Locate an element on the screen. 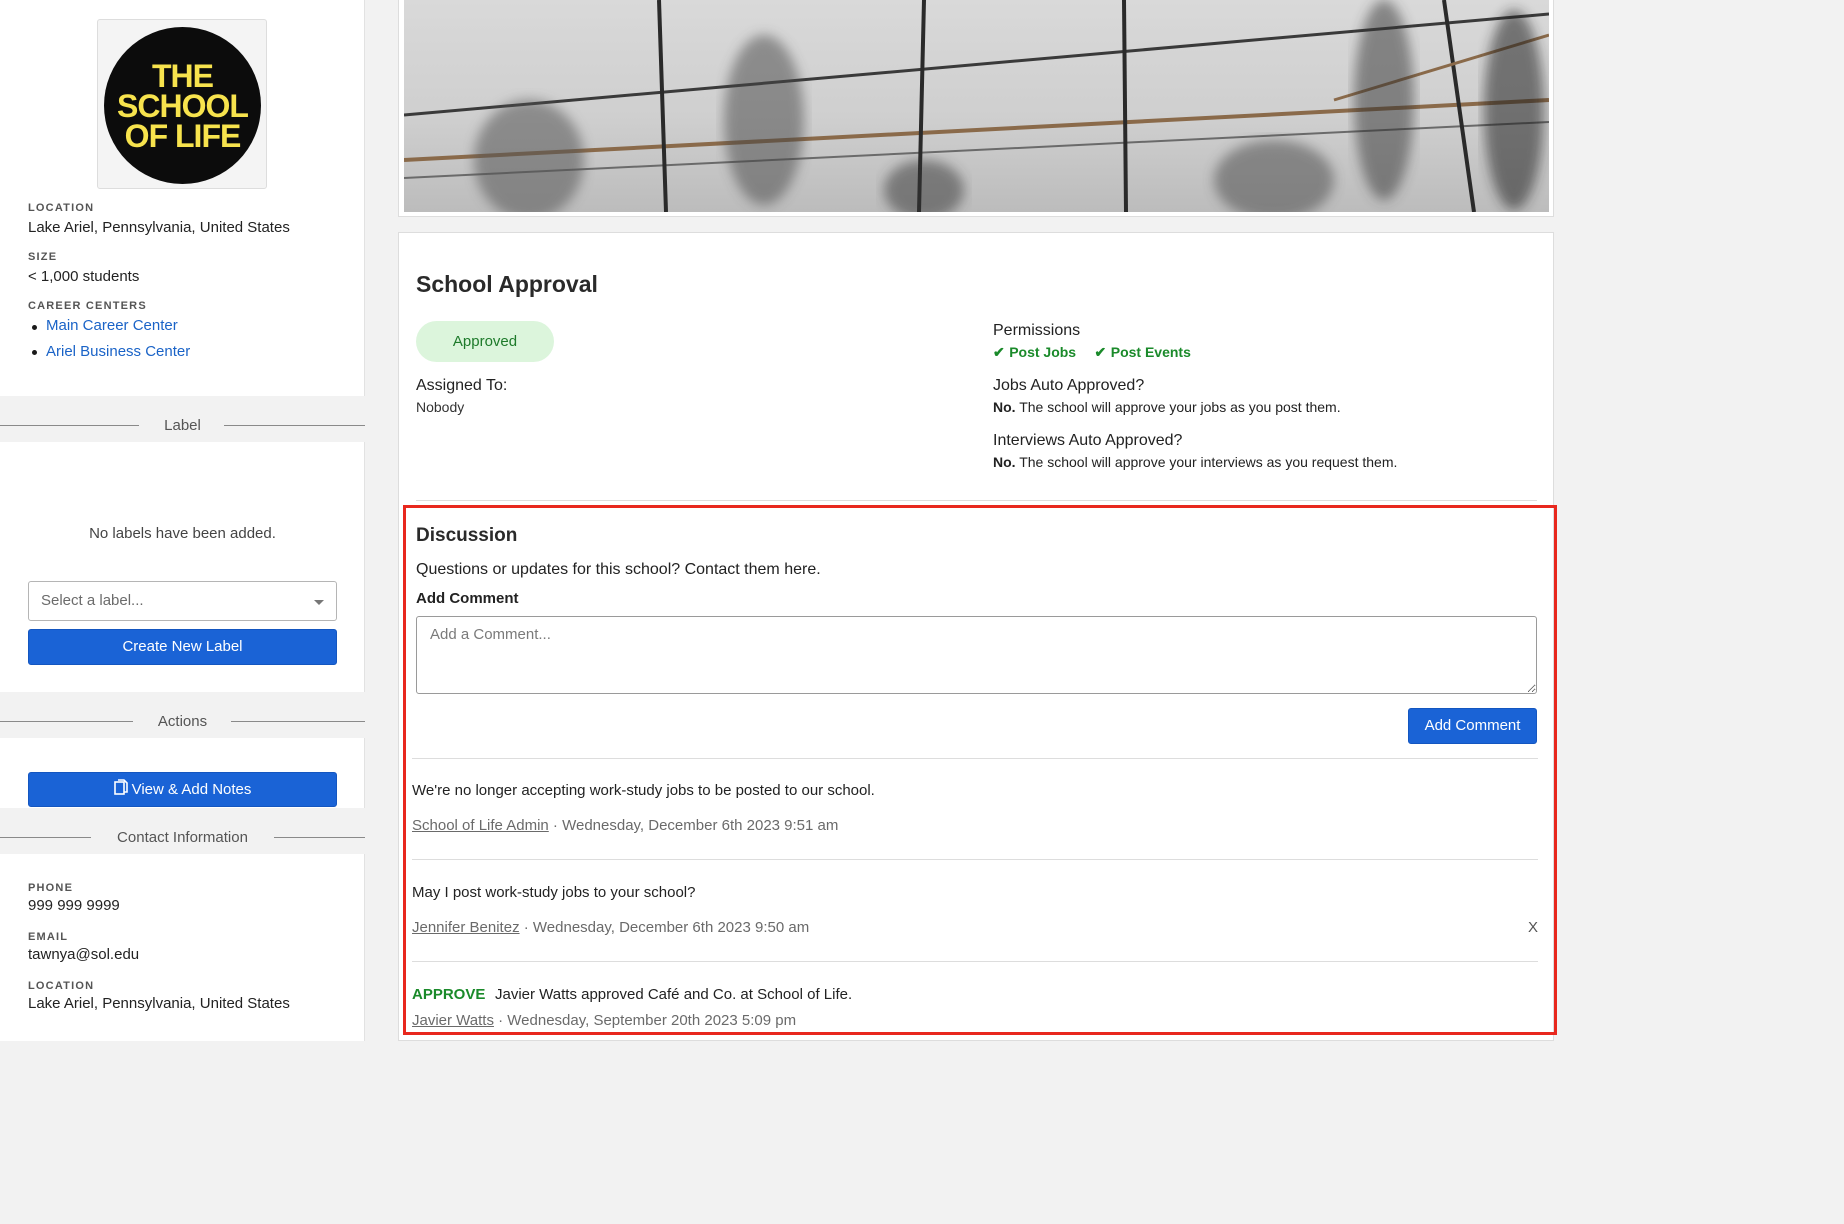  logo-line-1: THE is located at coordinates (183, 75).